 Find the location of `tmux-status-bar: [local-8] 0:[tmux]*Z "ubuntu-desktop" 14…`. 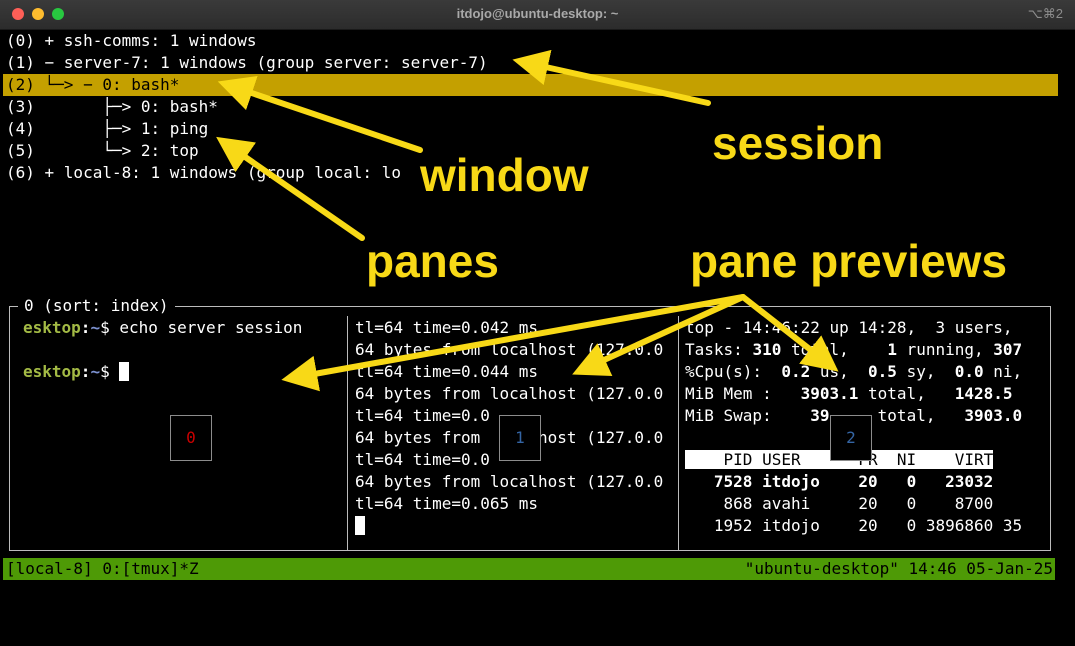

tmux-status-bar: [local-8] 0:[tmux]*Z "ubuntu-desktop" 14… is located at coordinates (529, 569).